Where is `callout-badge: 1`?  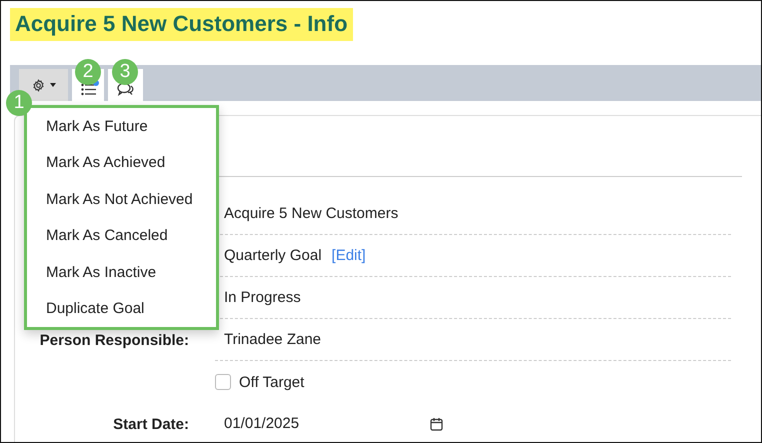
callout-badge: 1 is located at coordinates (19, 103).